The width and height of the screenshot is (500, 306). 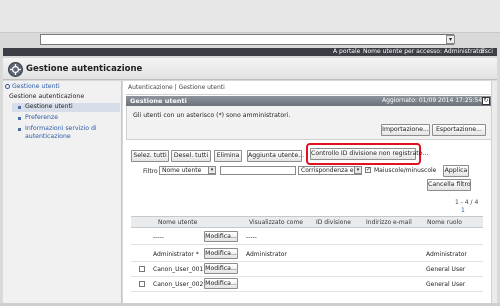 What do you see at coordinates (432, 100) in the screenshot?
I see `updated-timestamp: Aggiornato: 01/09 2014 17:25:54` at bounding box center [432, 100].